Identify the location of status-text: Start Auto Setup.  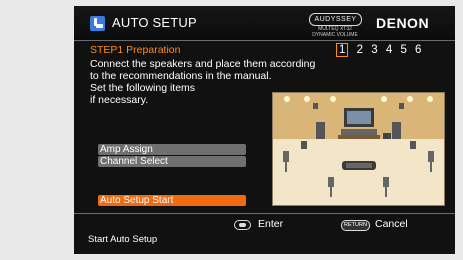
(123, 239).